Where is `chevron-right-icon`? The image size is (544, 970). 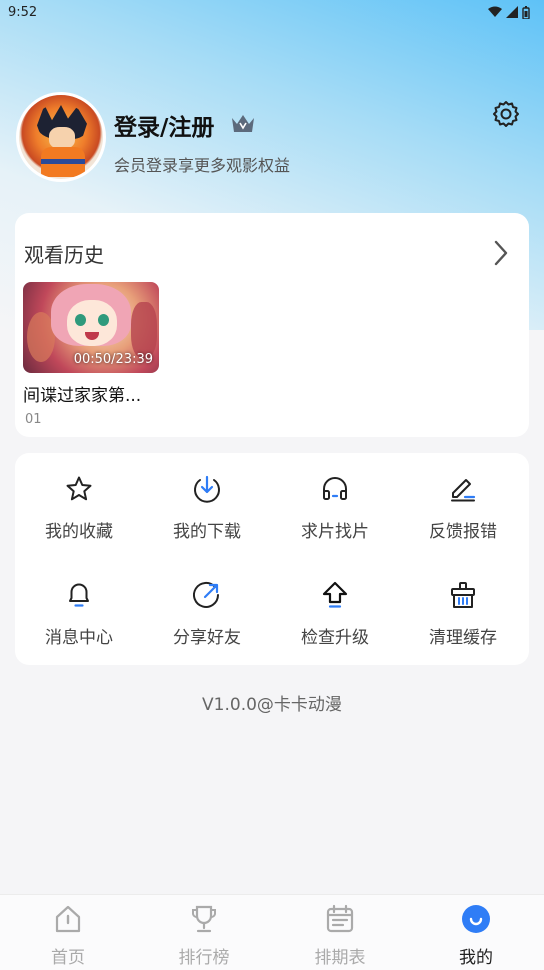
chevron-right-icon is located at coordinates (501, 253).